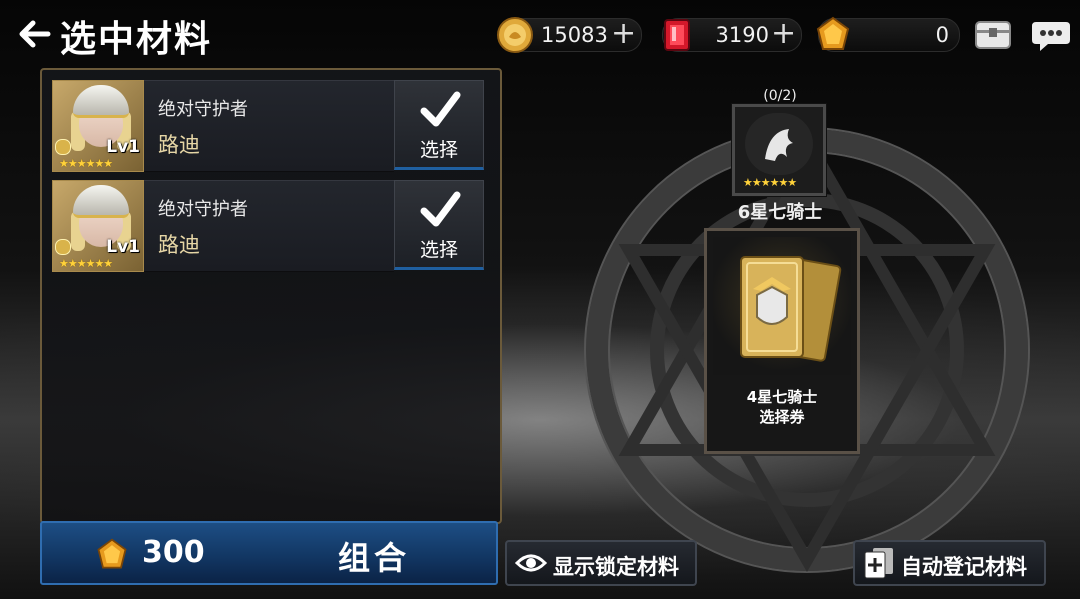 The image size is (1080, 599). I want to click on reward-ticket-image, so click(782, 306).